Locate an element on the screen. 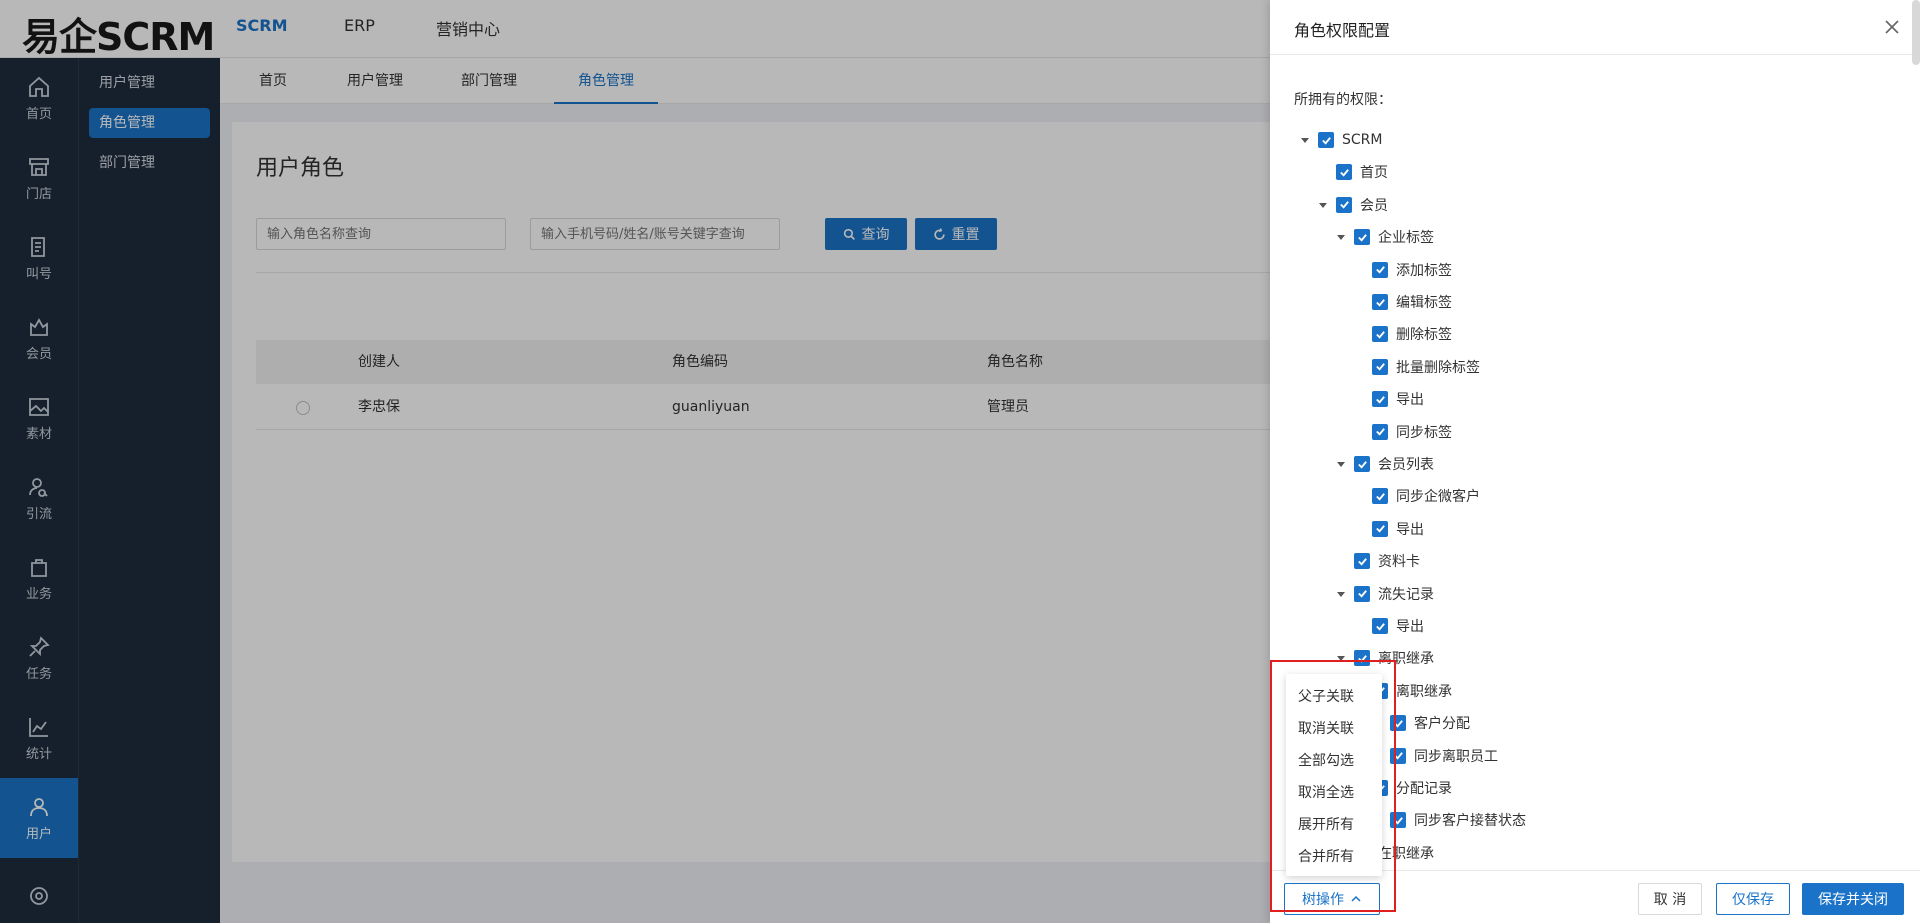 This screenshot has width=1920, height=923. tree-node: 同步标签 is located at coordinates (1402, 432).